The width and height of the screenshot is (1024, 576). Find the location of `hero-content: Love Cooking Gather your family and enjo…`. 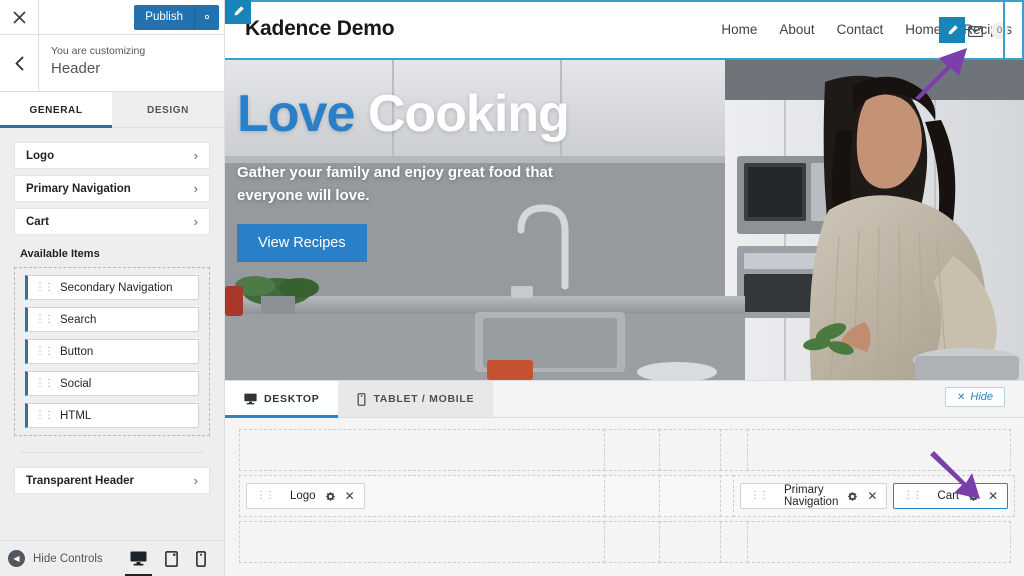

hero-content: Love Cooking Gather your family and enjo… is located at coordinates (447, 173).